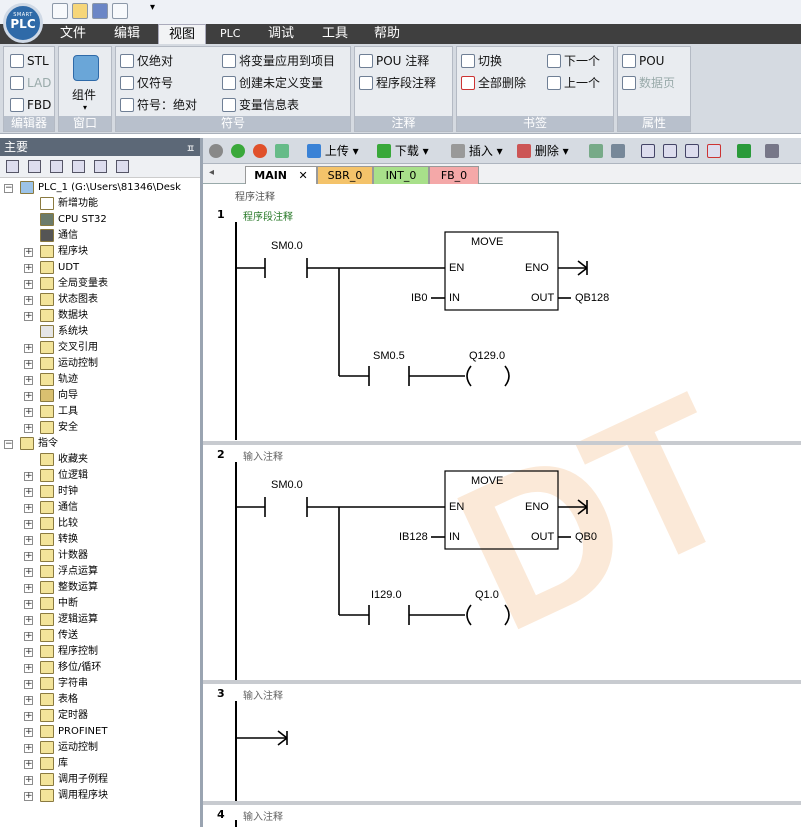 Image resolution: width=801 pixels, height=827 pixels. Describe the element at coordinates (487, 356) in the screenshot. I see `coil-address: Q129.0` at that location.